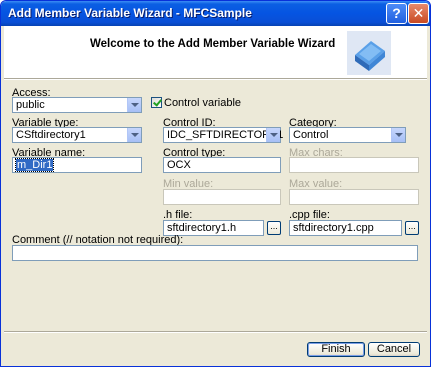 The height and width of the screenshot is (367, 431). What do you see at coordinates (215, 332) in the screenshot?
I see `footer-separator` at bounding box center [215, 332].